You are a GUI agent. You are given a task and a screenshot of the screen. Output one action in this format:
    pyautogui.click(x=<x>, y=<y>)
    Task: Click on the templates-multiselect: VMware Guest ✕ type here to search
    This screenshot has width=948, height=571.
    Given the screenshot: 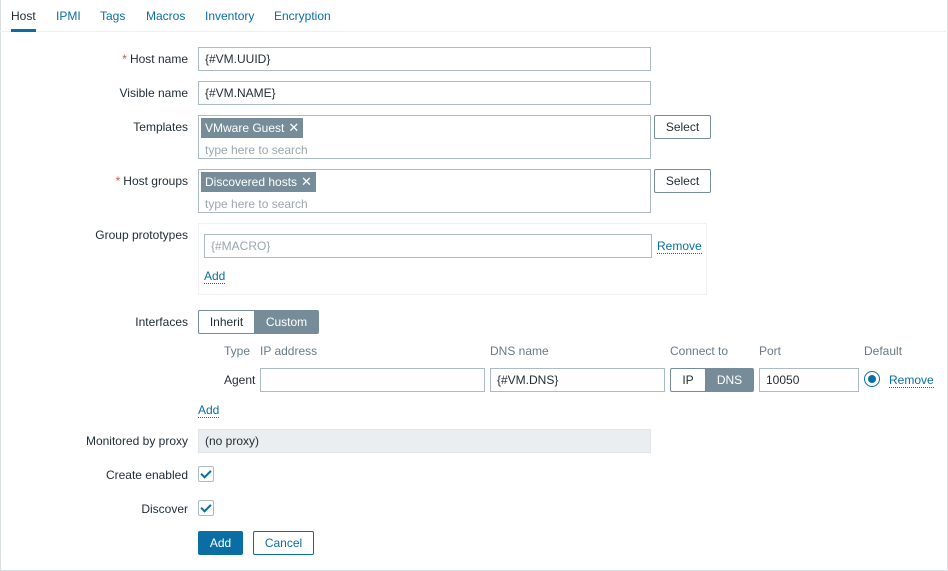 What is the action you would take?
    pyautogui.click(x=424, y=137)
    